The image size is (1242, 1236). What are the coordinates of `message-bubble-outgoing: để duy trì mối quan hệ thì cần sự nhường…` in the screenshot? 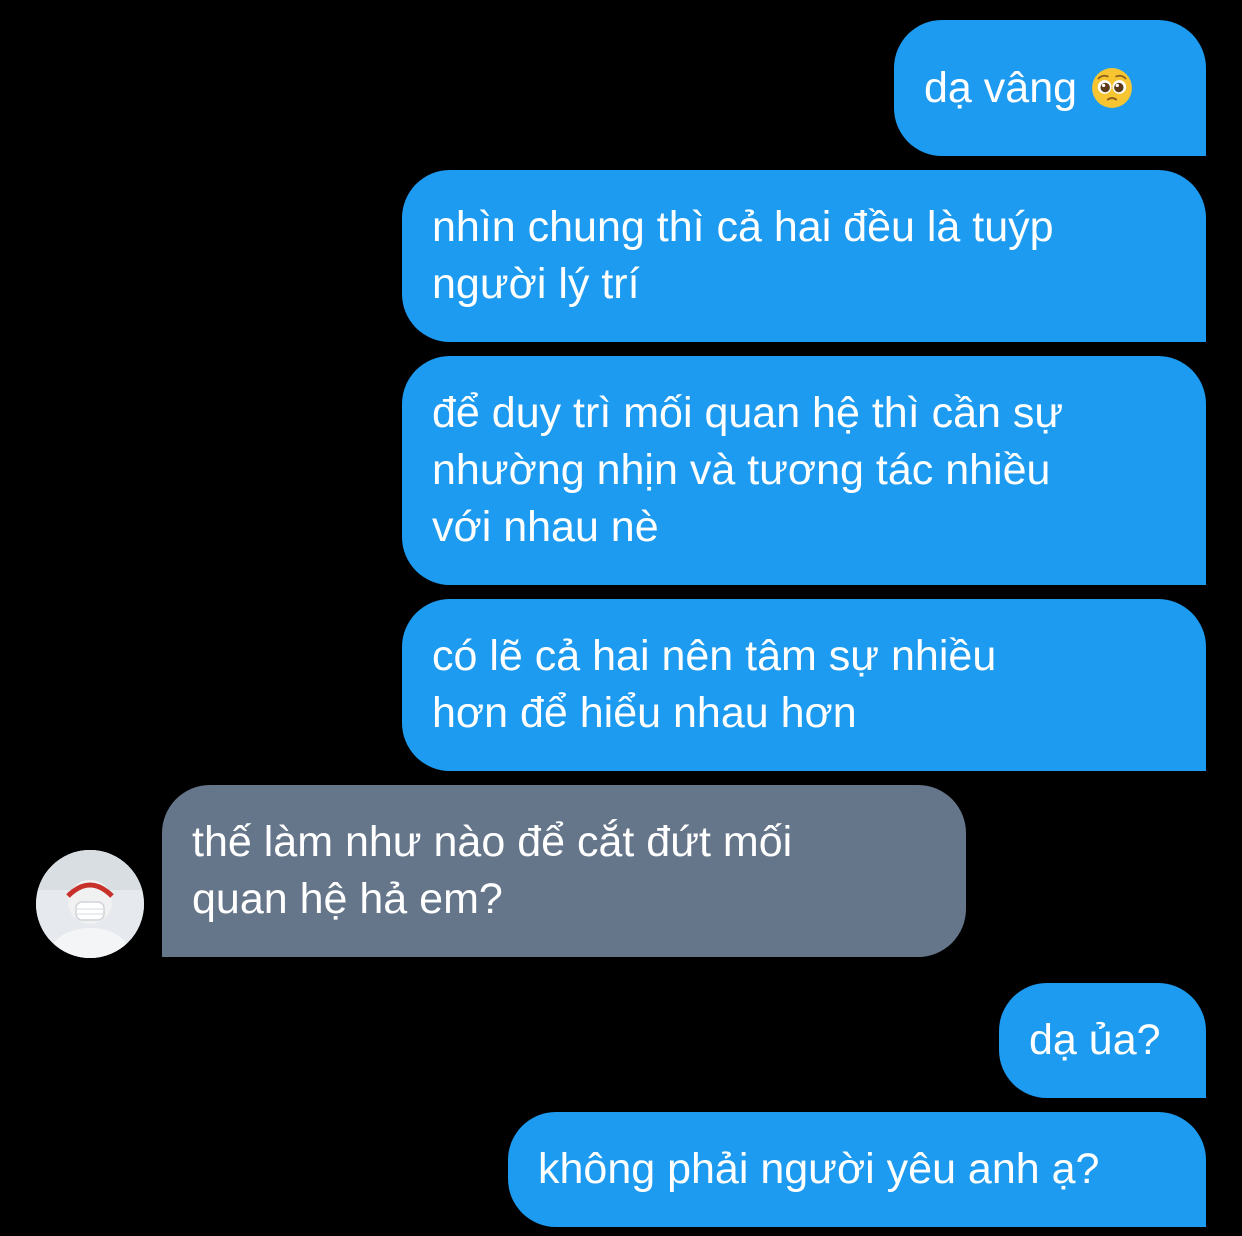 It's located at (804, 470).